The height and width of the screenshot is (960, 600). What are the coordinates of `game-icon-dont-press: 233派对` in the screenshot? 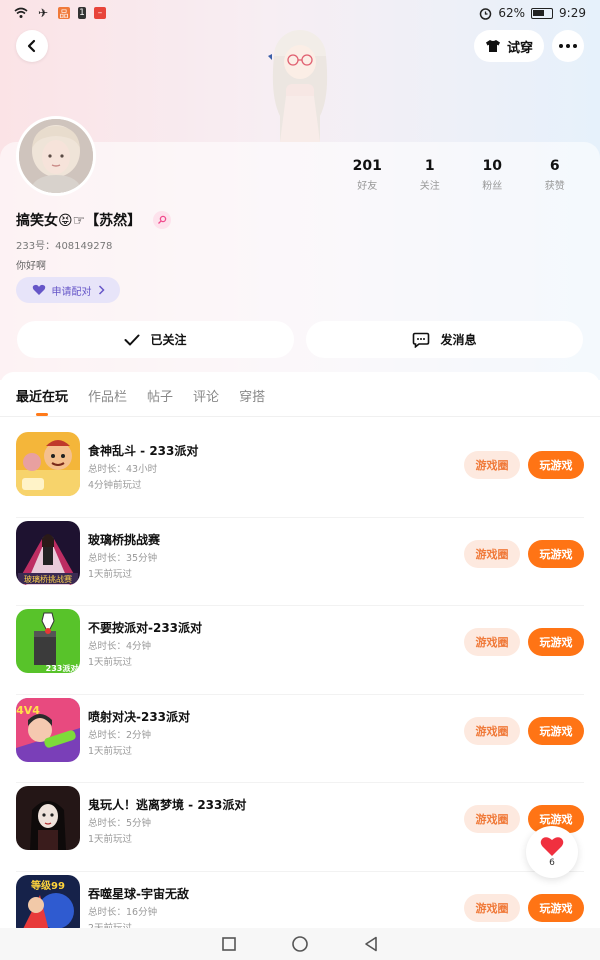 It's located at (48, 641).